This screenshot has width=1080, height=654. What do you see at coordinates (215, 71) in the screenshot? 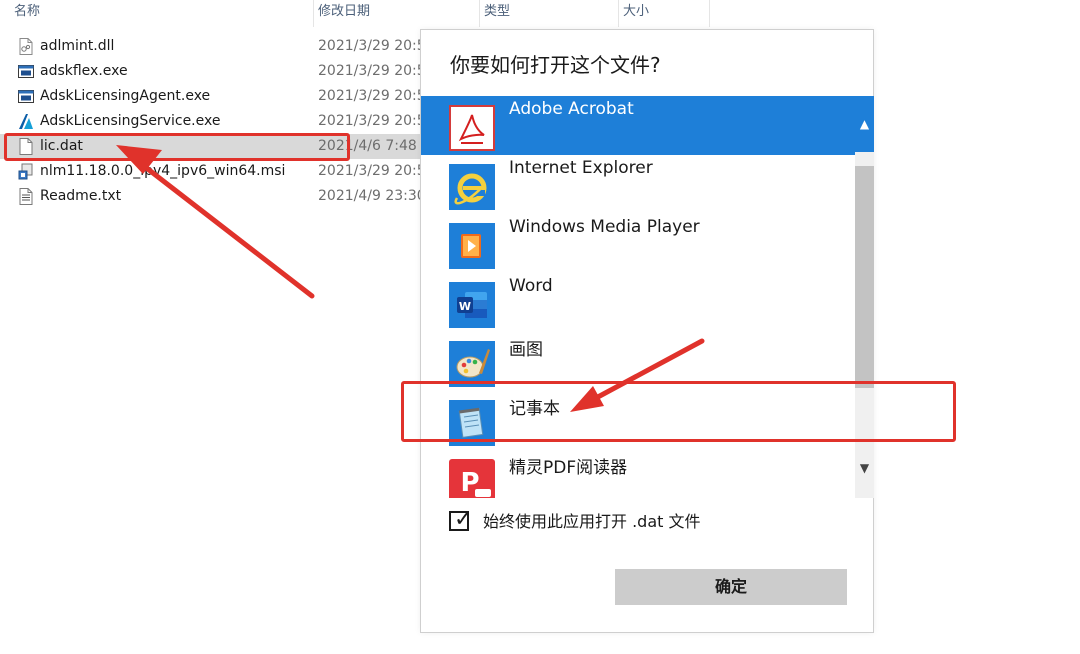
I see `file-row-adskflex: adskflex.exe 2021/3/29 20:5` at bounding box center [215, 71].